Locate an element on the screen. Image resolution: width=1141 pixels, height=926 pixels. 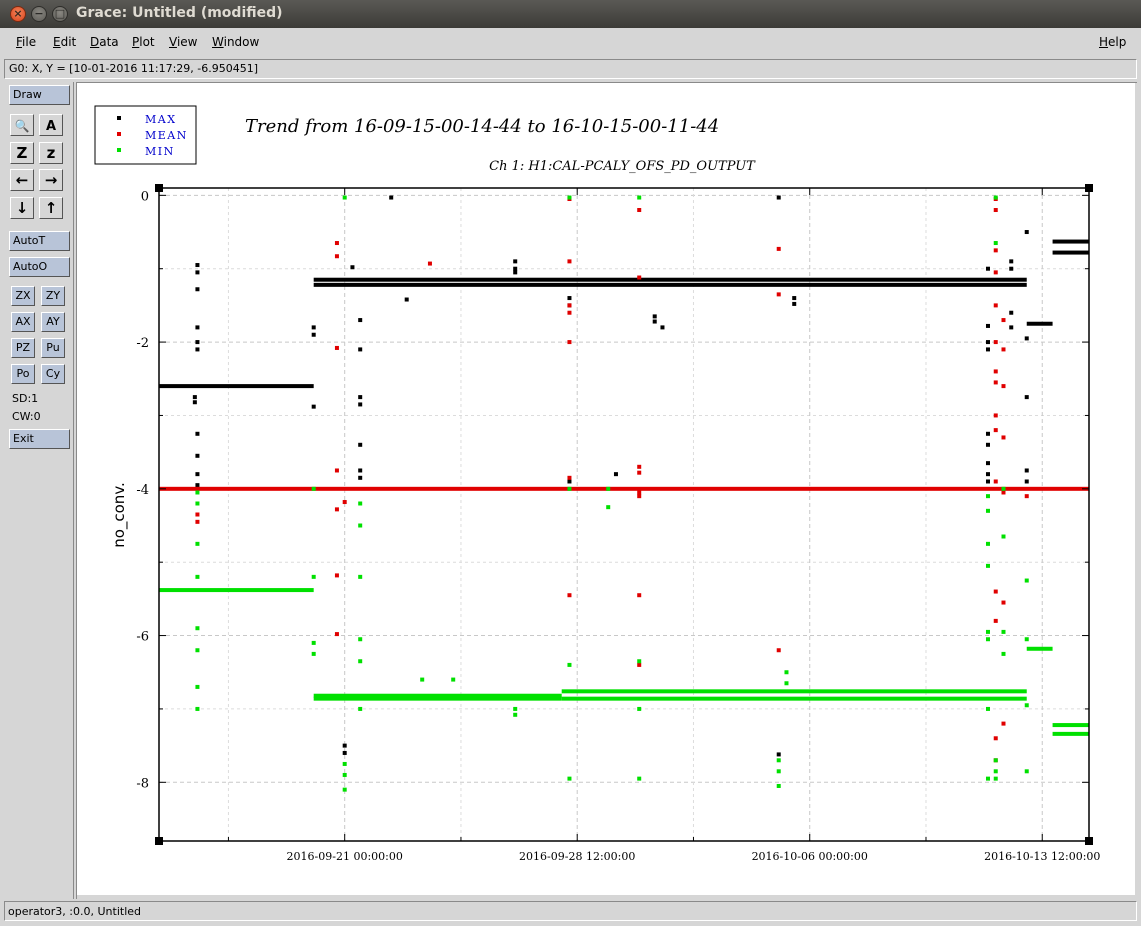
y-tick-label: -6 is located at coordinates (142, 637).